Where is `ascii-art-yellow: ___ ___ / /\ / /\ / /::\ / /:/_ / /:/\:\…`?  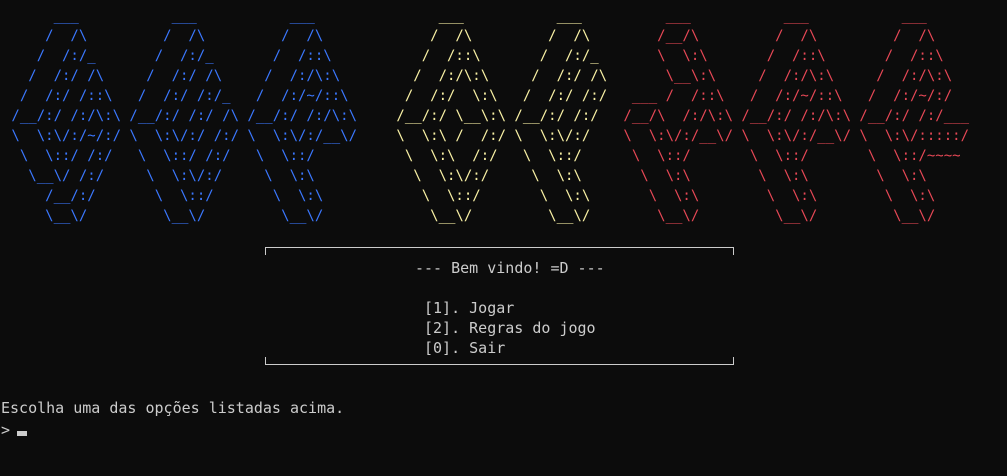
ascii-art-yellow: ___ ___ / /\ / /\ / /::\ / /:/_ / /:/\:\… is located at coordinates (502, 116).